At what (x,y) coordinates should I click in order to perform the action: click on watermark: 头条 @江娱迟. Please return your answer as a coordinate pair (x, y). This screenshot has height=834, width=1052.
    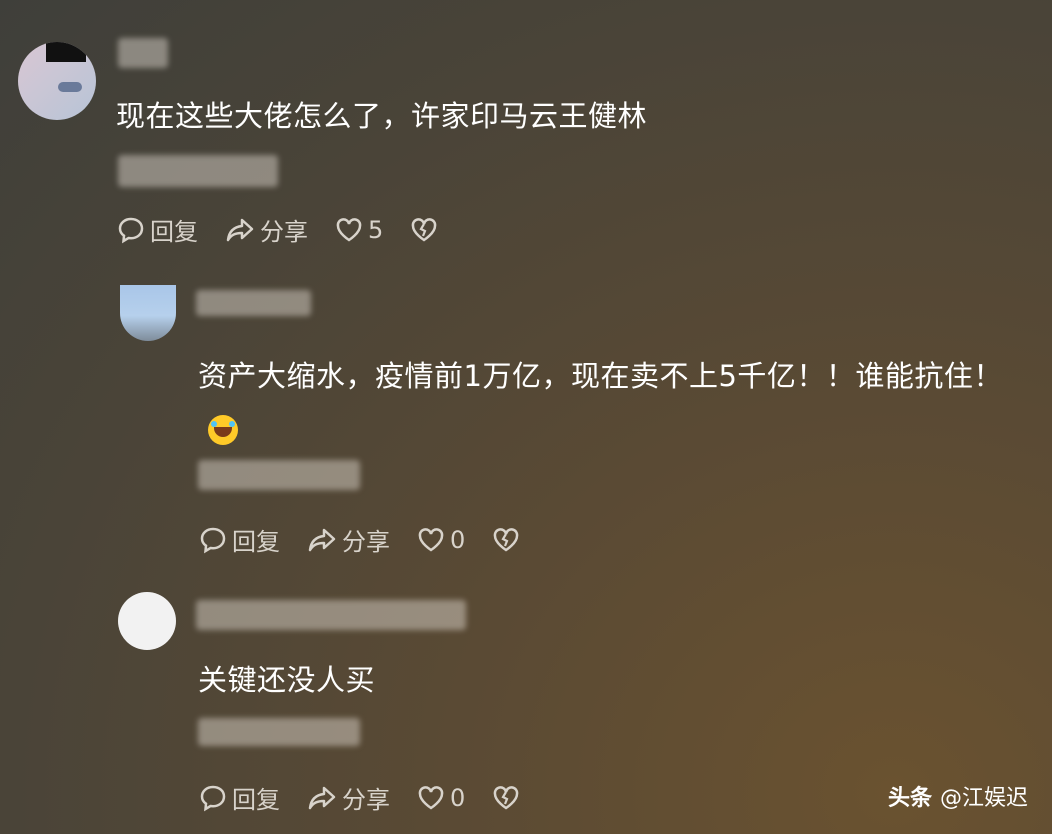
    Looking at the image, I should click on (958, 796).